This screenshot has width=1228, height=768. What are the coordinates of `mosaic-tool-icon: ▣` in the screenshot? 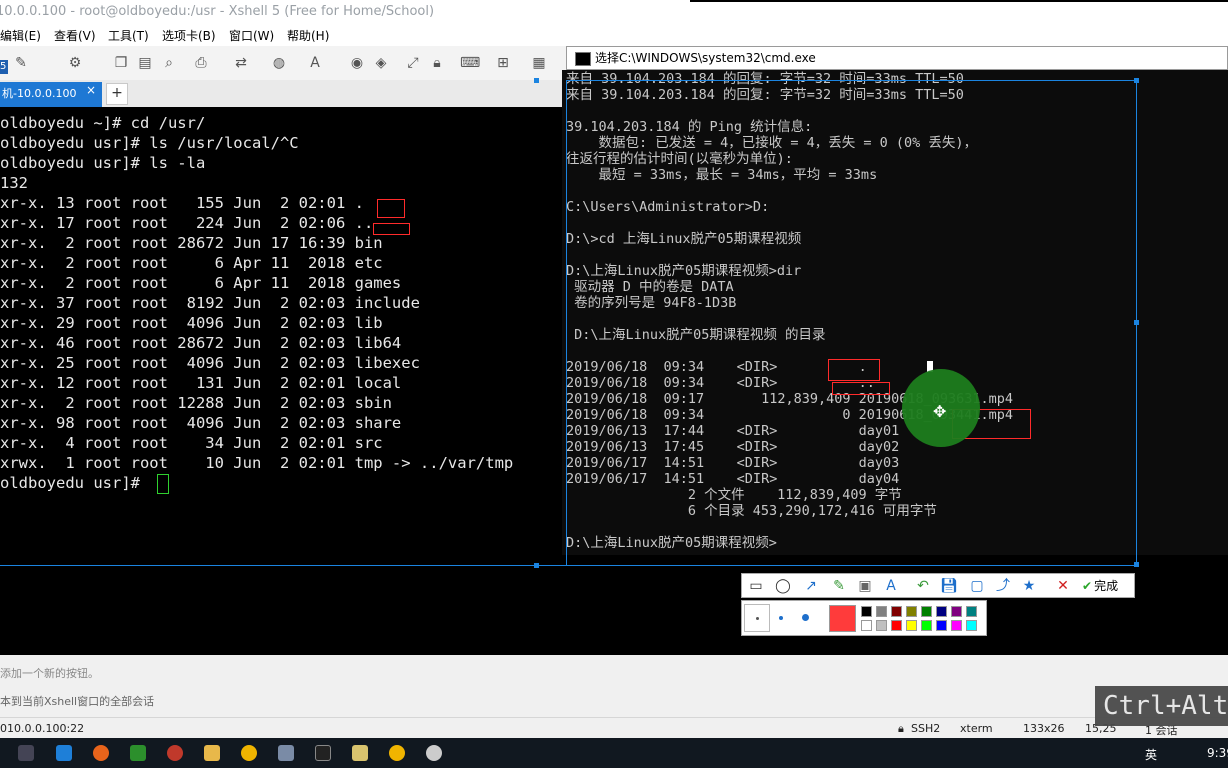 It's located at (865, 586).